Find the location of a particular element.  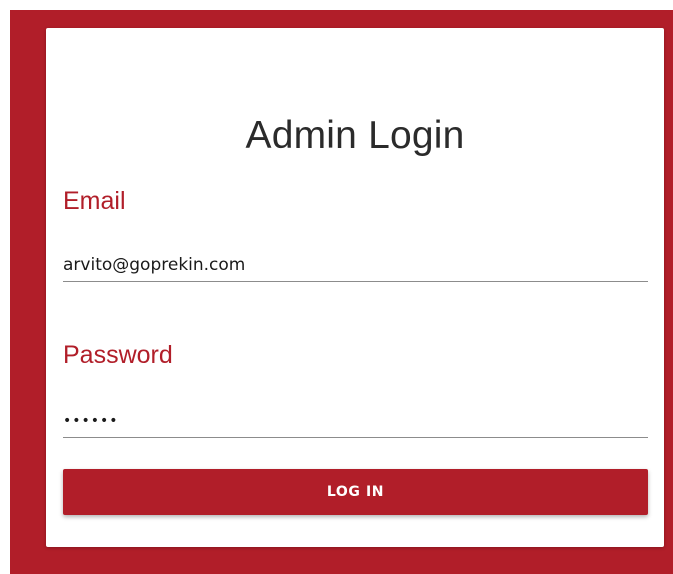

email-field is located at coordinates (355, 265).